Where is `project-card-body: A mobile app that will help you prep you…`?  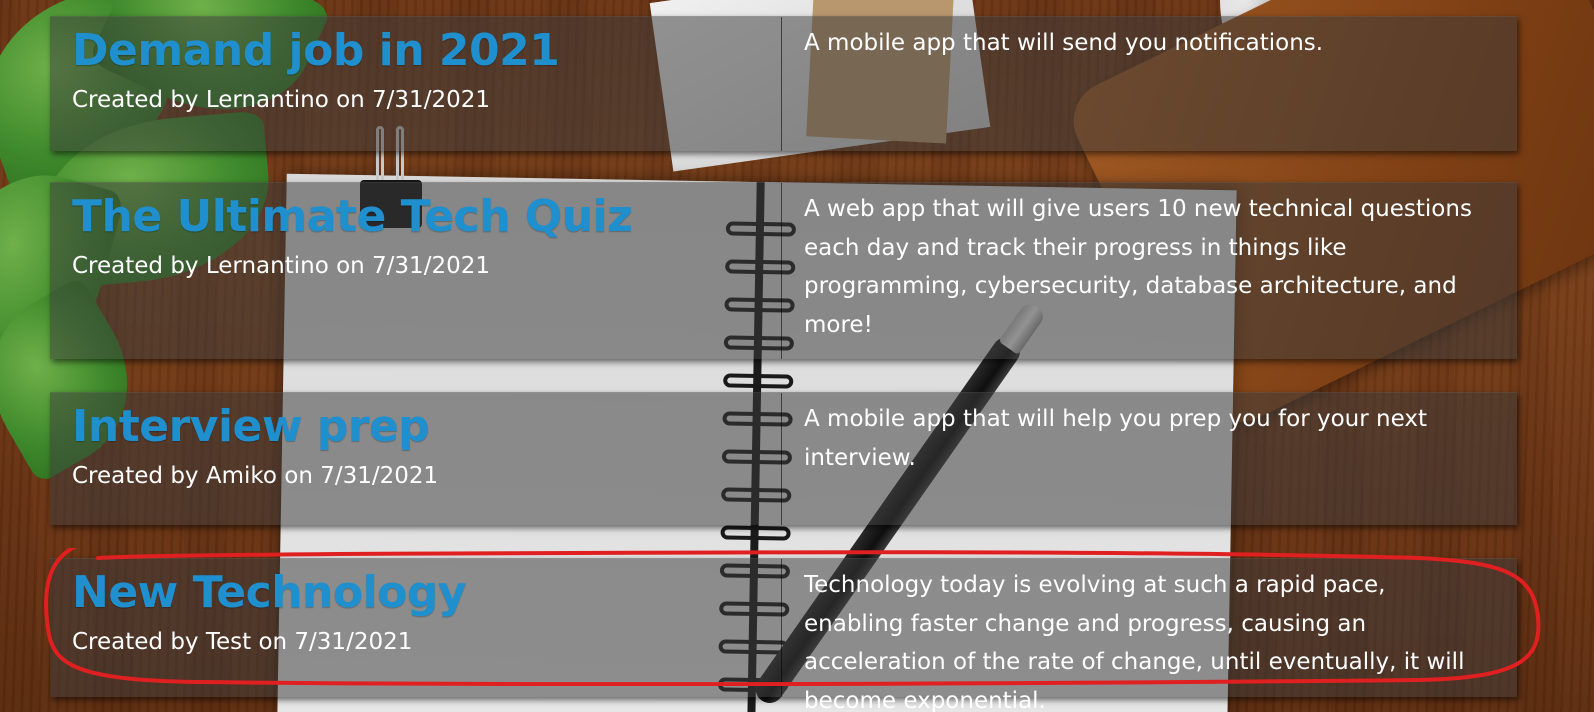 project-card-body: A mobile app that will help you prep you… is located at coordinates (1149, 459).